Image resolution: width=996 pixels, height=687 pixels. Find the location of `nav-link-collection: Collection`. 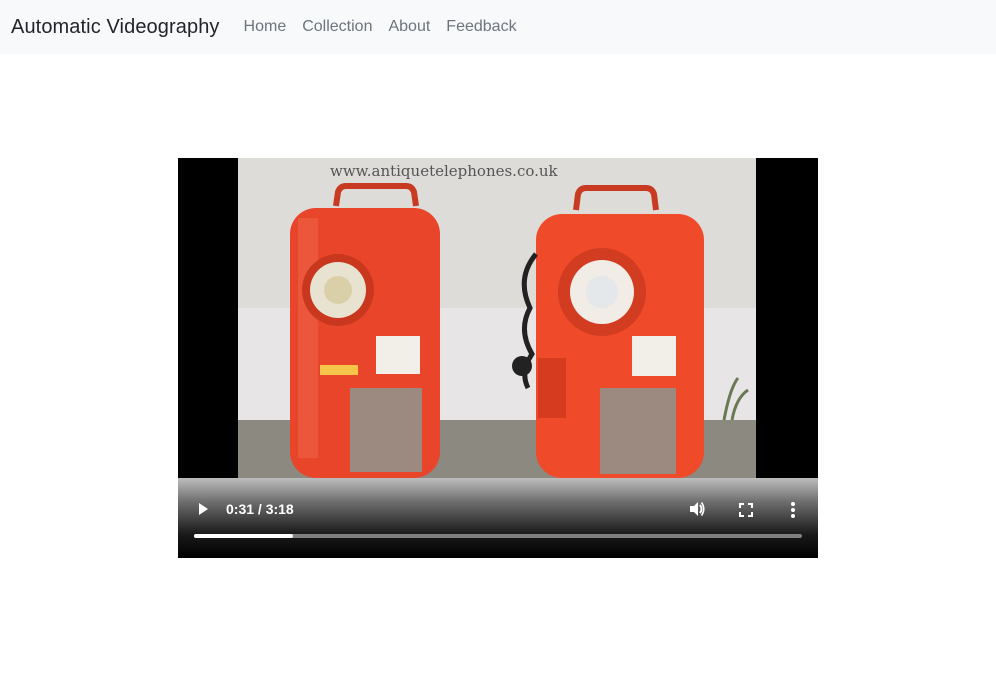

nav-link-collection: Collection is located at coordinates (337, 27).